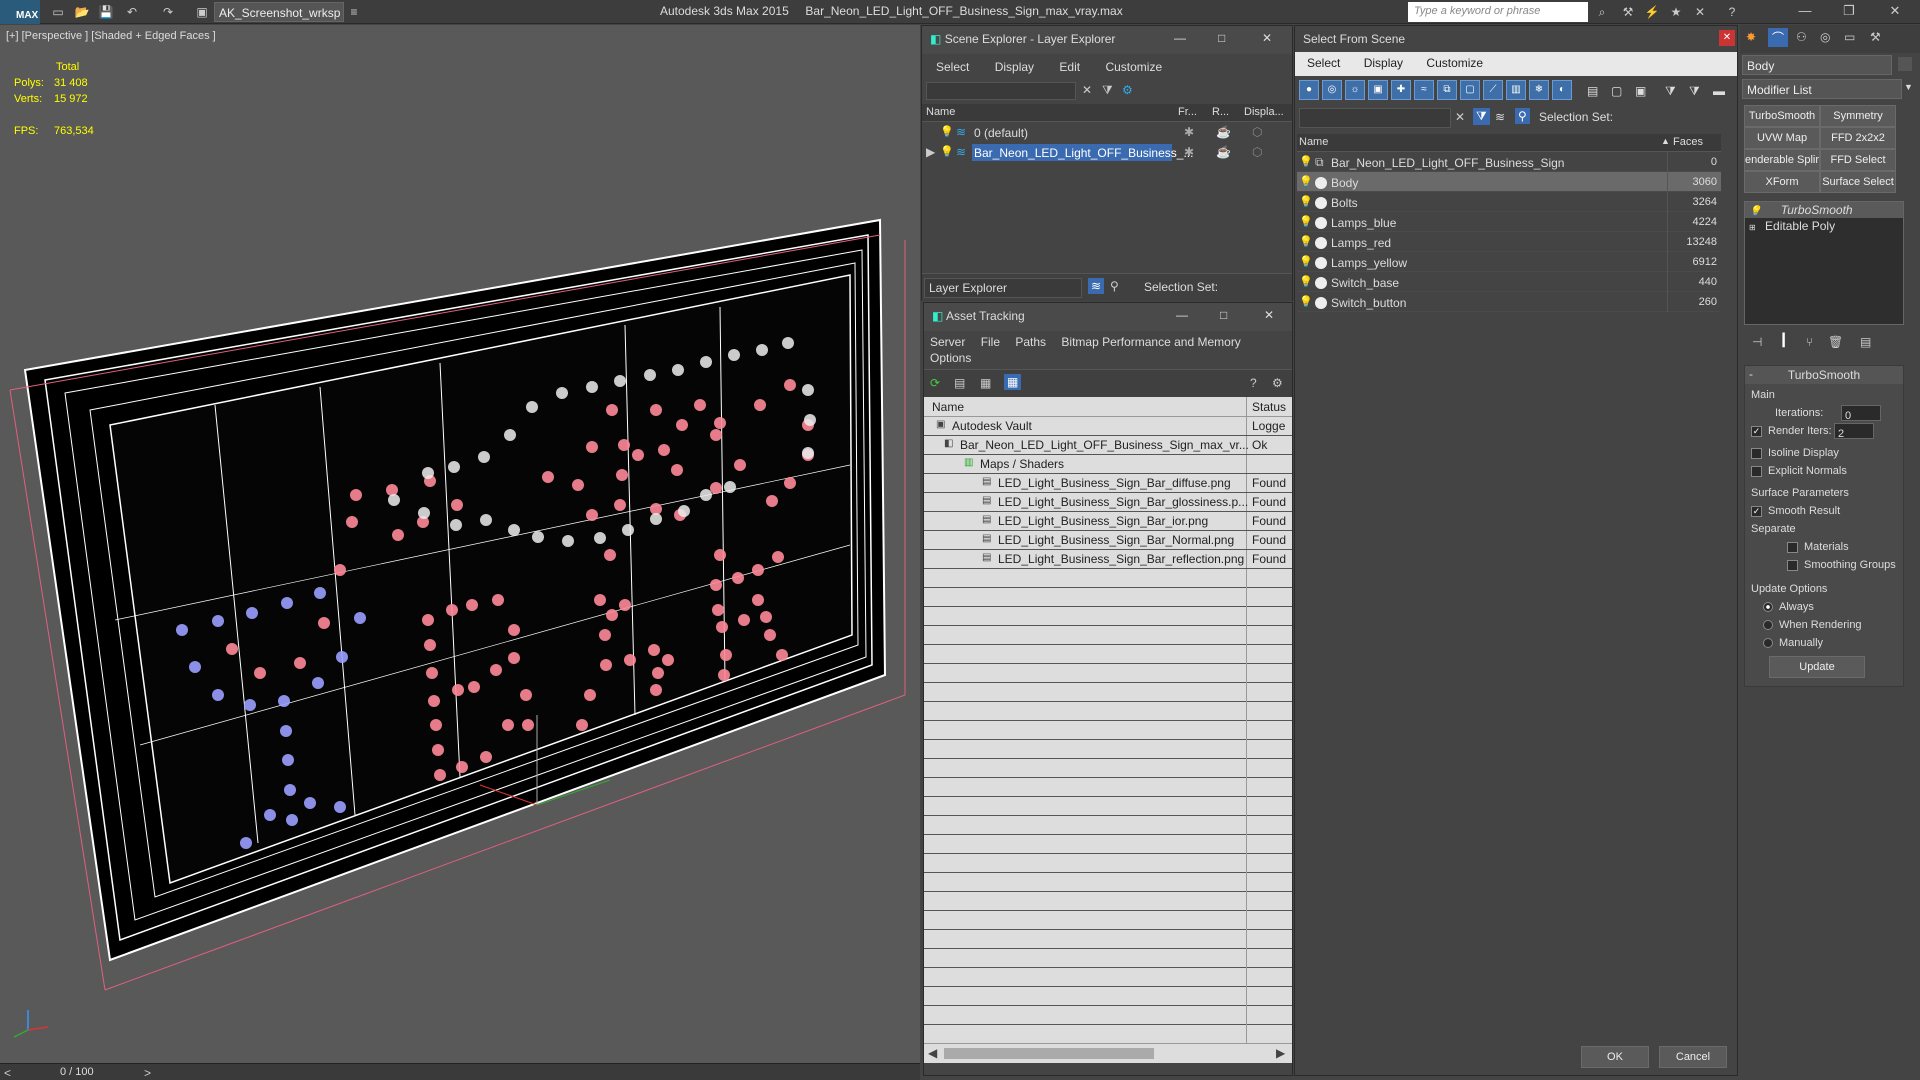 The image size is (1920, 1080). What do you see at coordinates (1694, 91) in the screenshot?
I see `filter-options-icon: ⧩` at bounding box center [1694, 91].